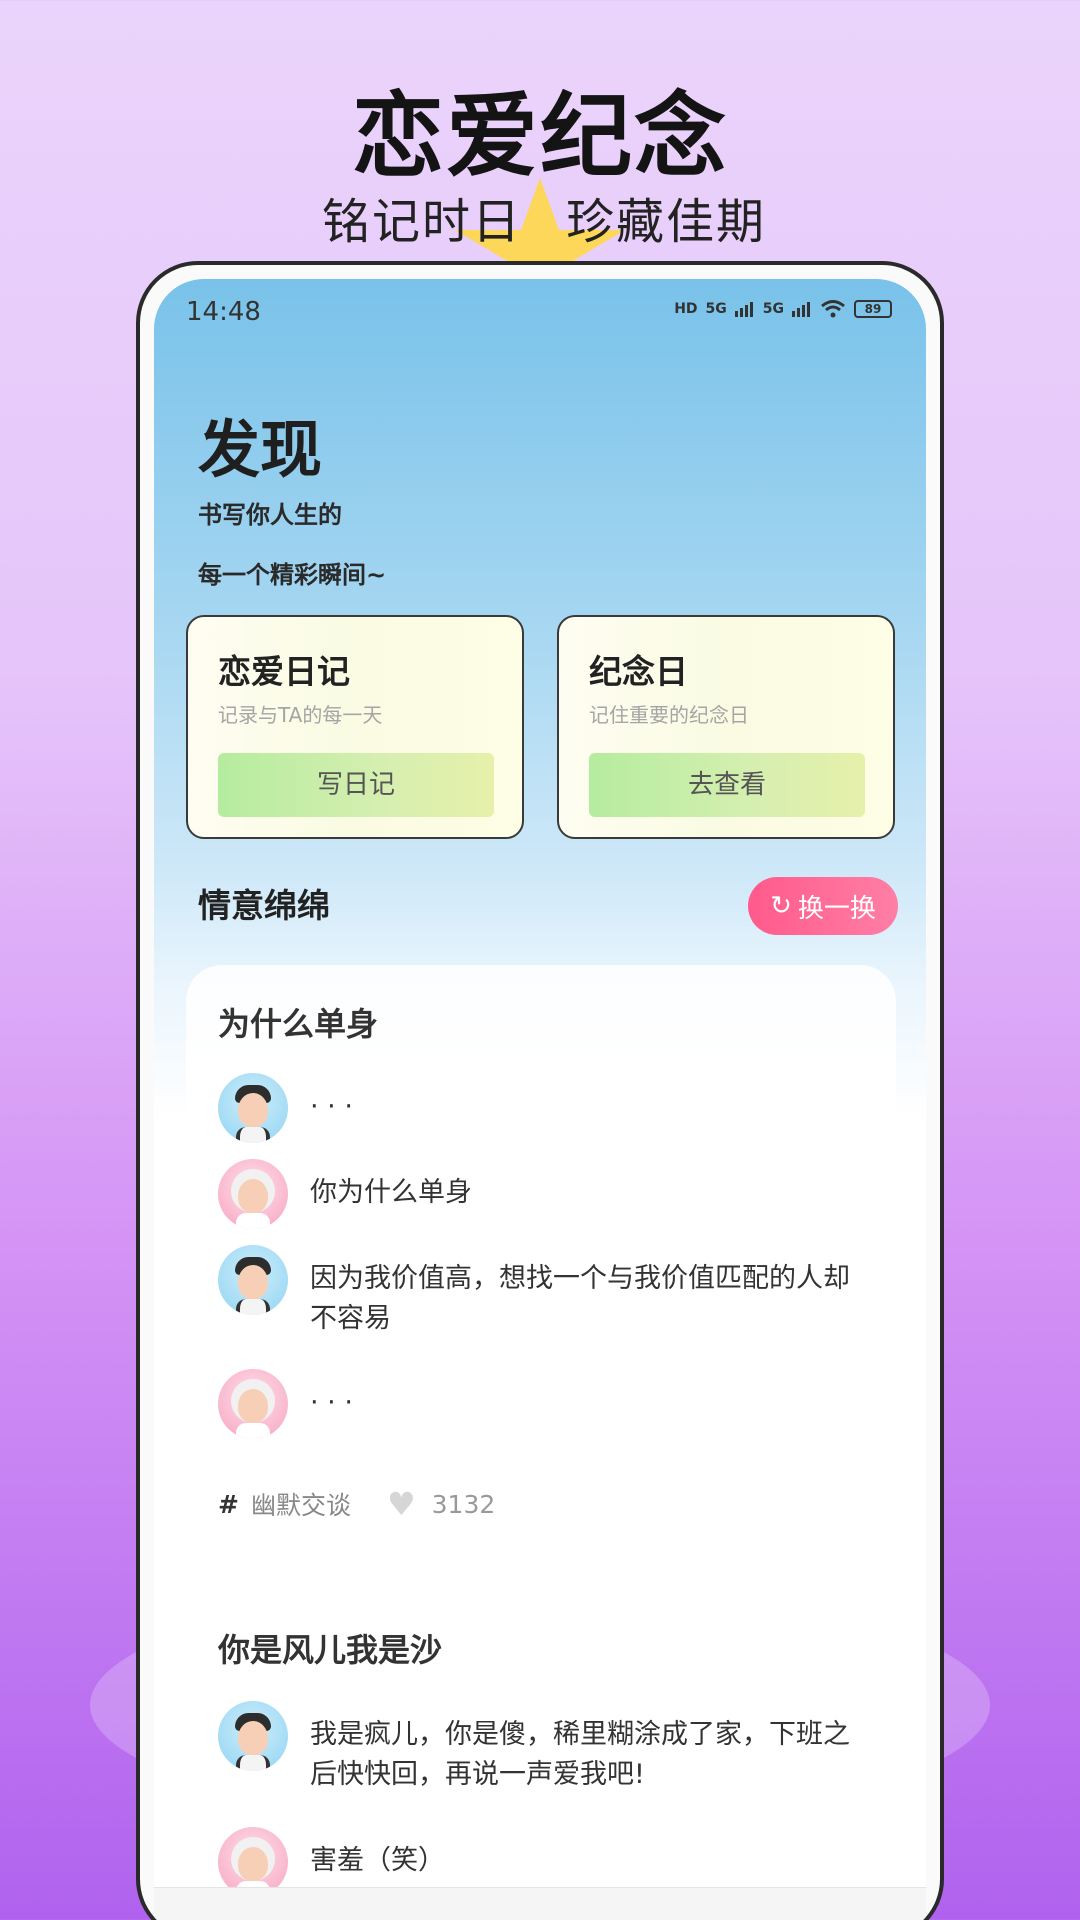 Image resolution: width=1080 pixels, height=1920 pixels. Describe the element at coordinates (836, 908) in the screenshot. I see `swap-button-label: 换一换` at that location.